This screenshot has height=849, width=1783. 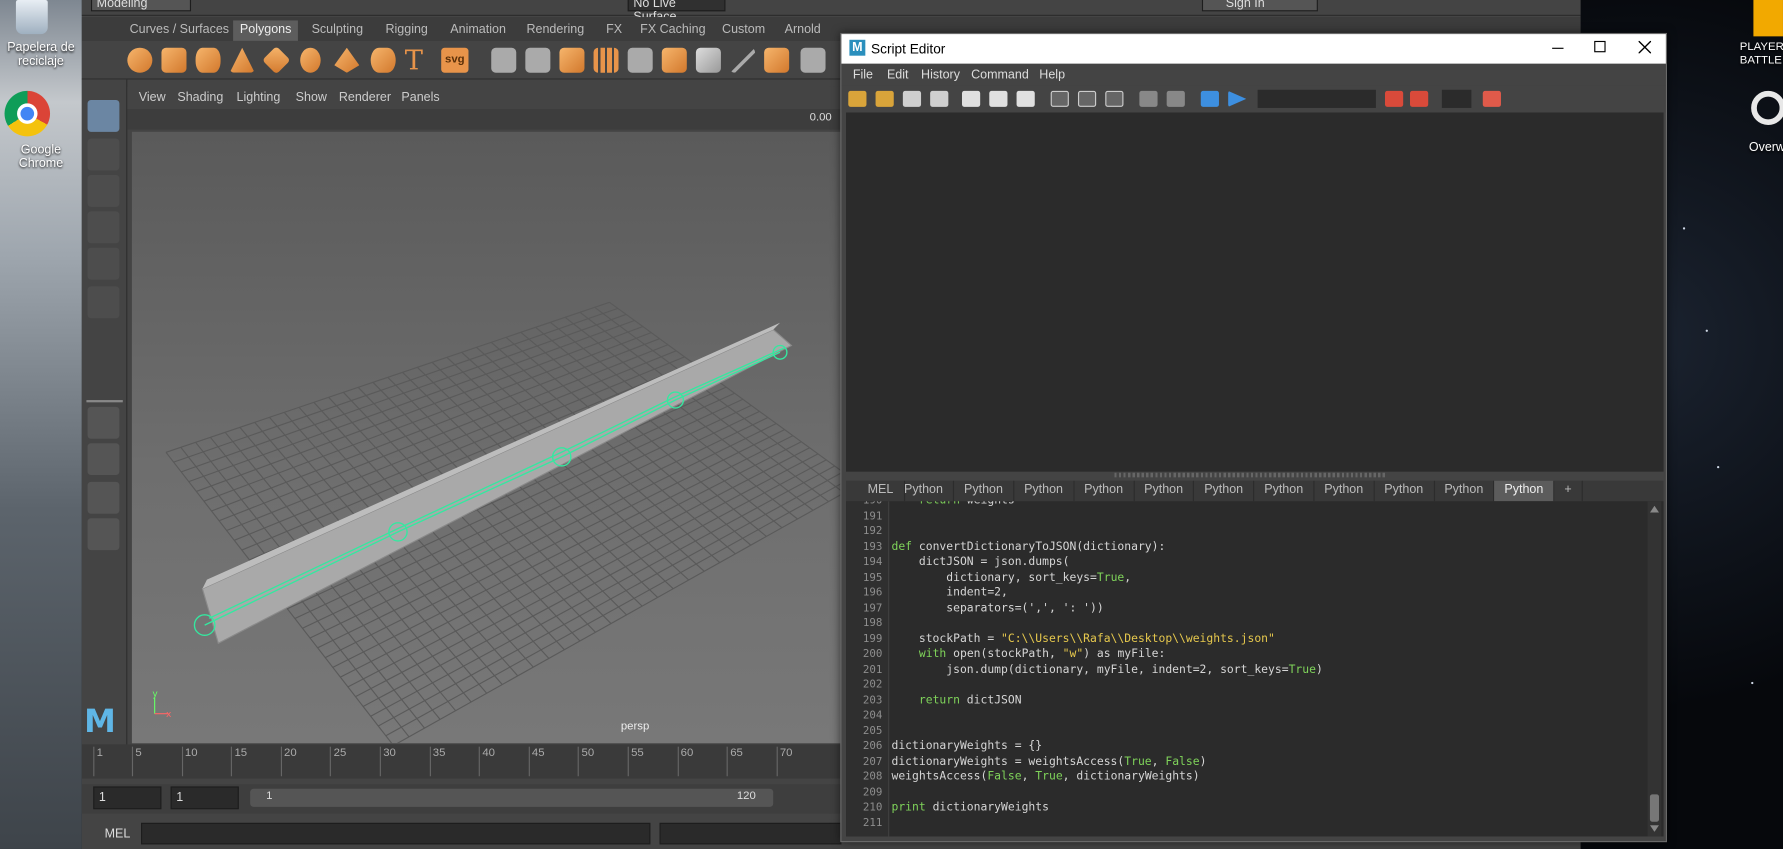 What do you see at coordinates (504, 60) in the screenshot?
I see `combine-icon` at bounding box center [504, 60].